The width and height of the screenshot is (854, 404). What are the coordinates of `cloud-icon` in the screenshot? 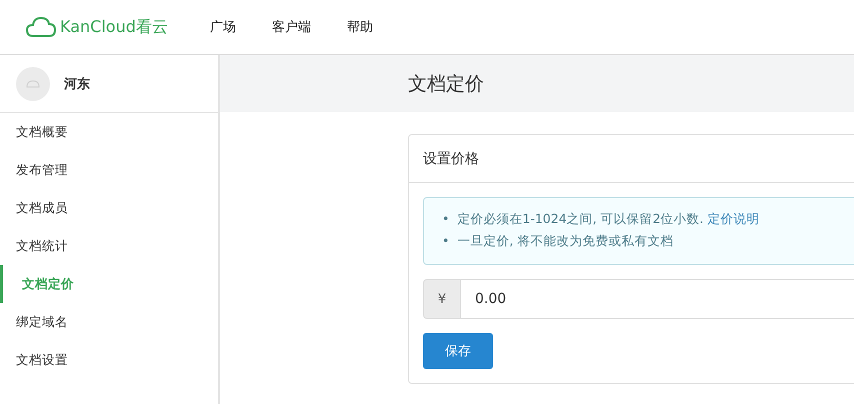 It's located at (41, 27).